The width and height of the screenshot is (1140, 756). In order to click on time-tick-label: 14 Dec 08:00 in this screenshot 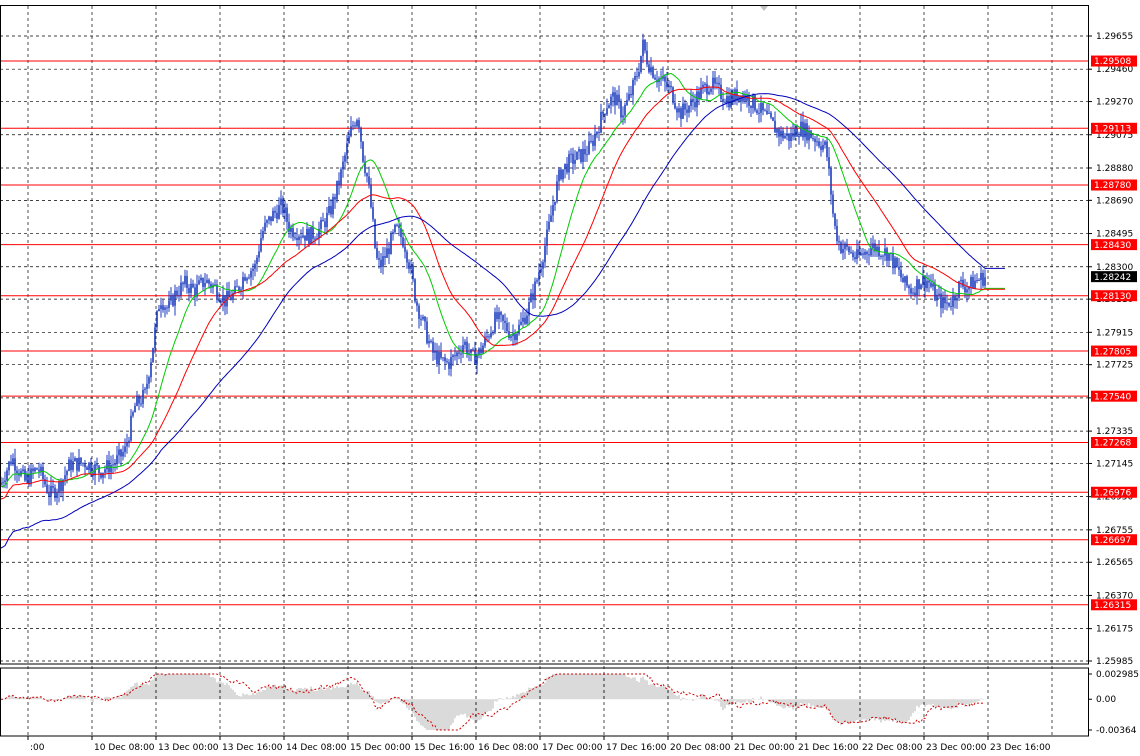, I will do `click(316, 748)`.